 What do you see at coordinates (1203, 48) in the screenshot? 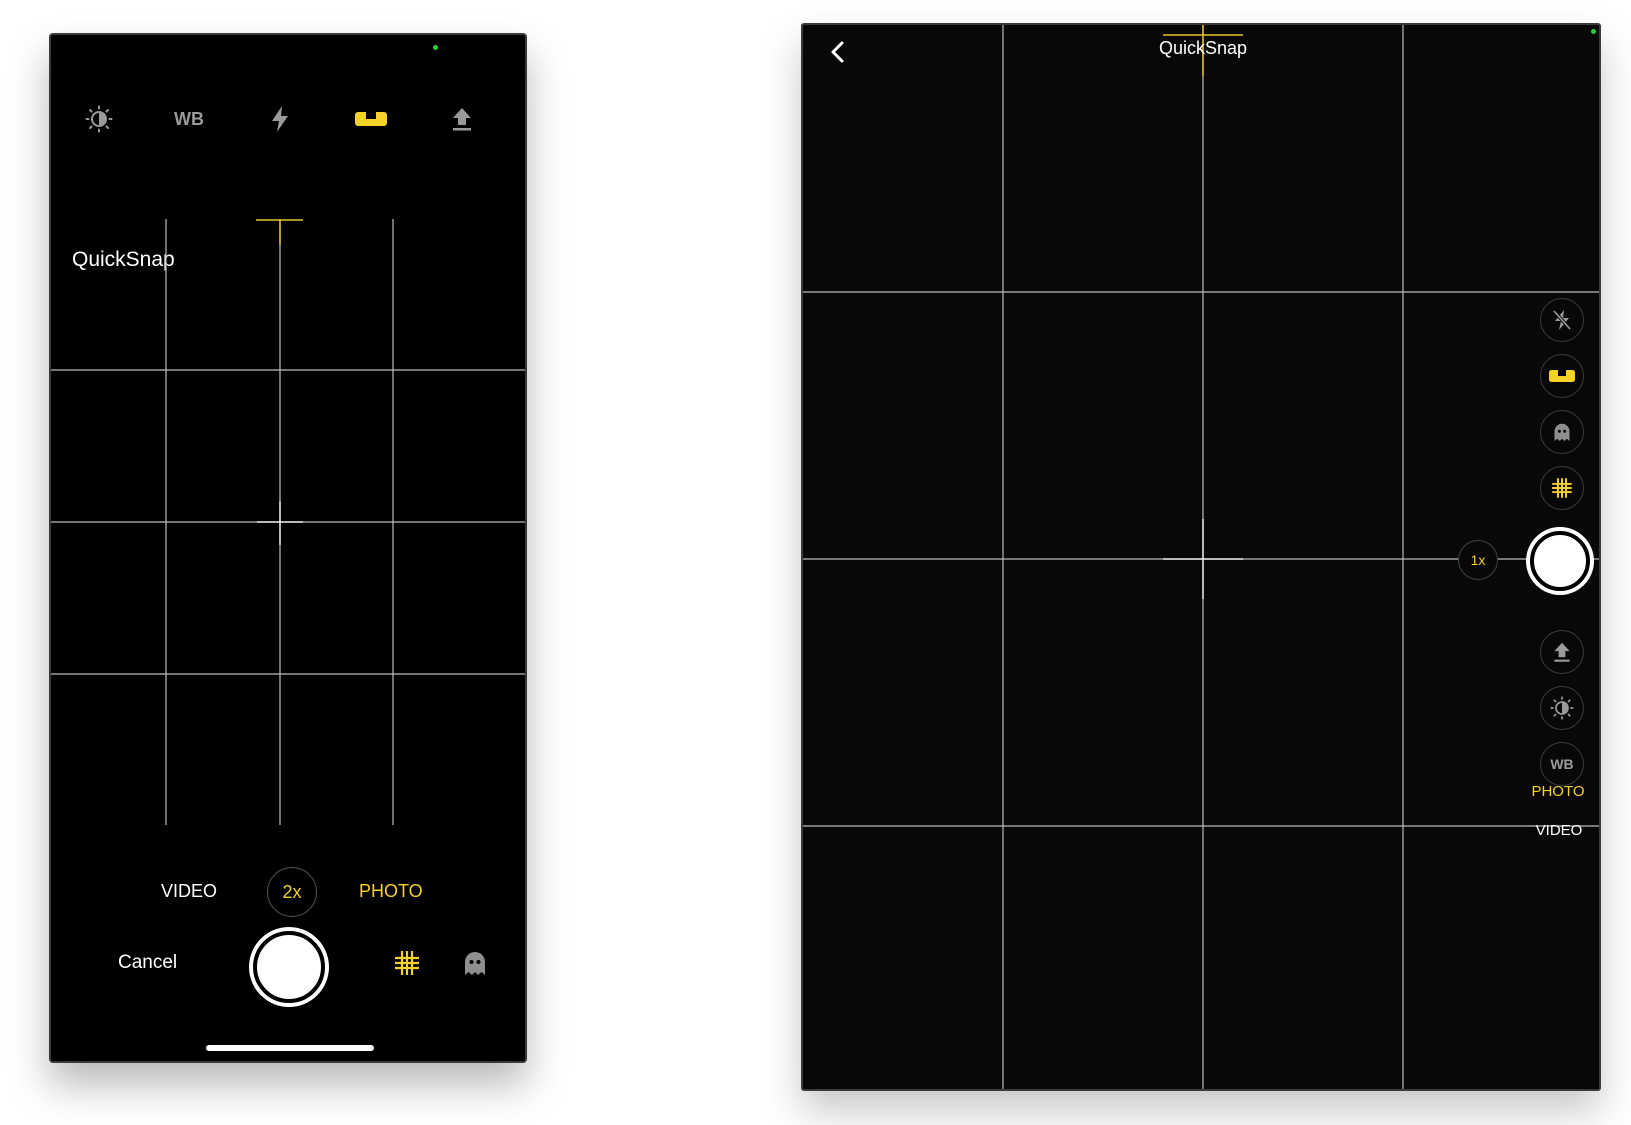
I see `app-title: QuickSnap` at bounding box center [1203, 48].